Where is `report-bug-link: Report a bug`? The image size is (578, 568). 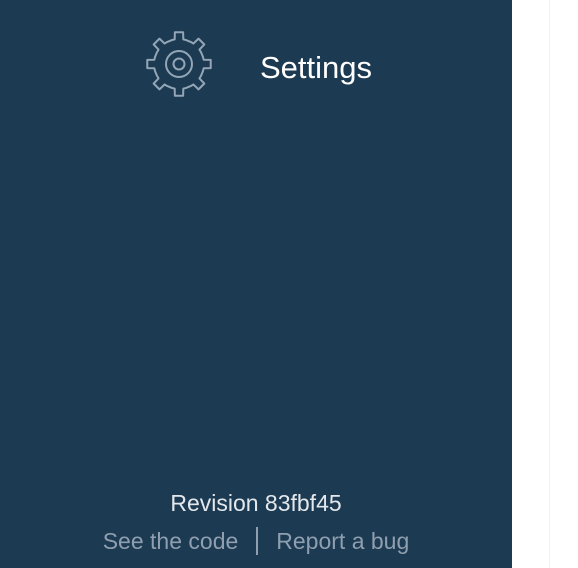
report-bug-link: Report a bug is located at coordinates (342, 541).